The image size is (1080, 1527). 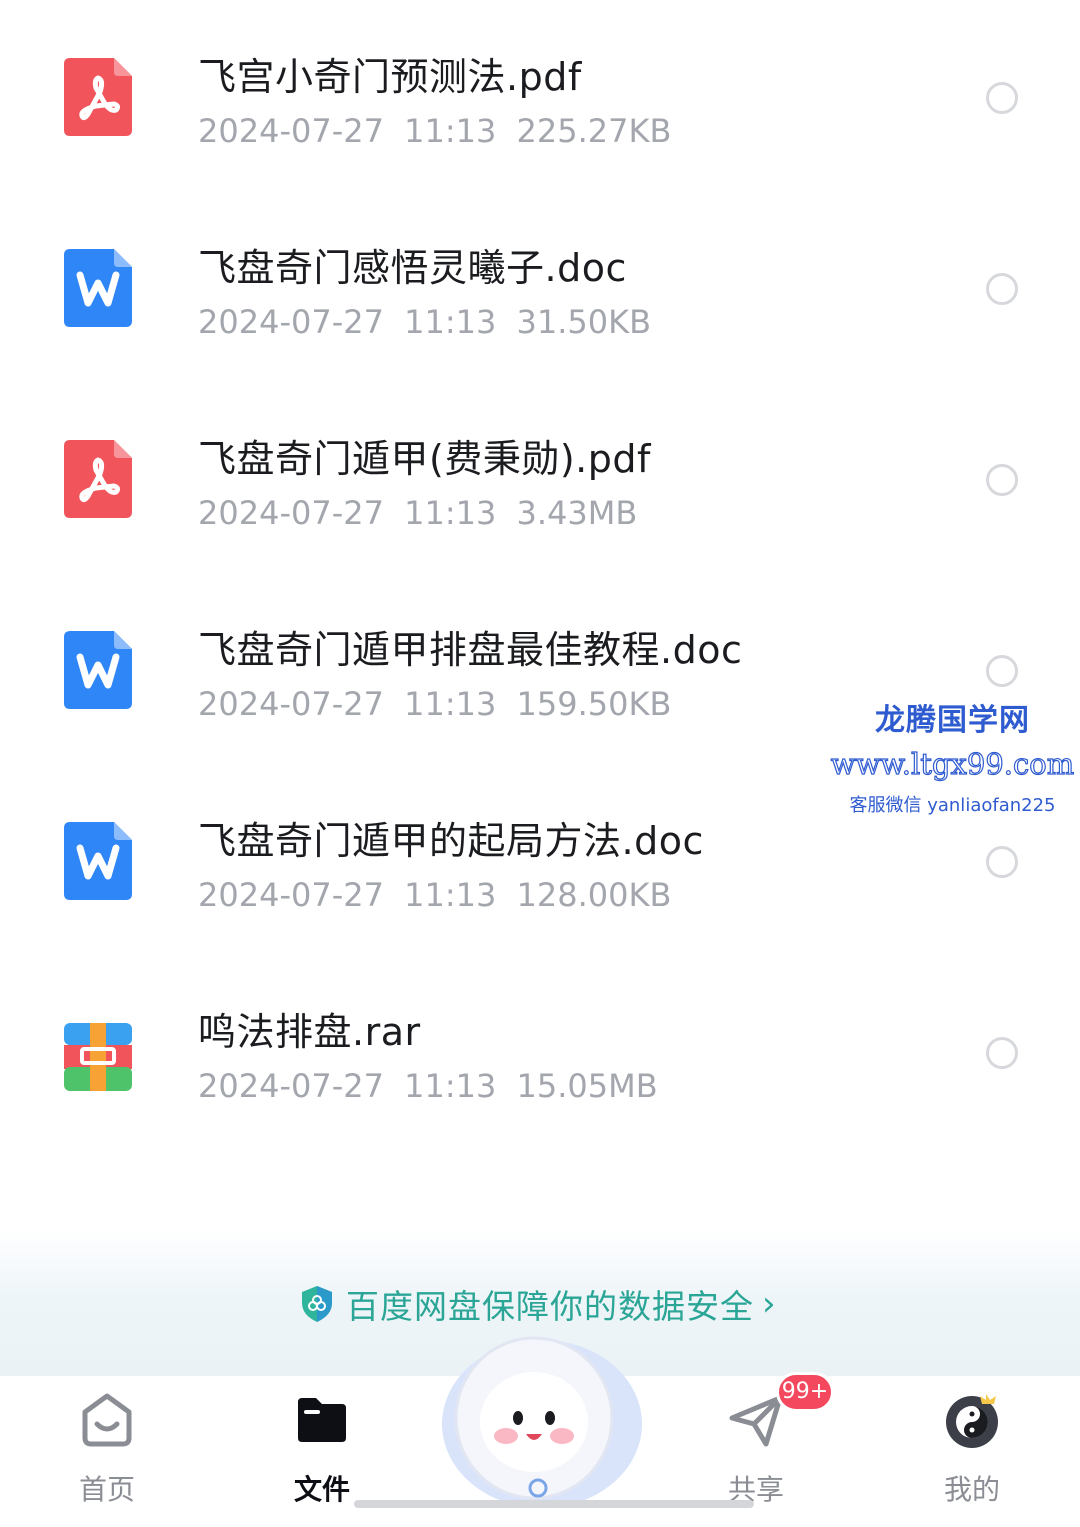 I want to click on folder-icon, so click(x=322, y=1420).